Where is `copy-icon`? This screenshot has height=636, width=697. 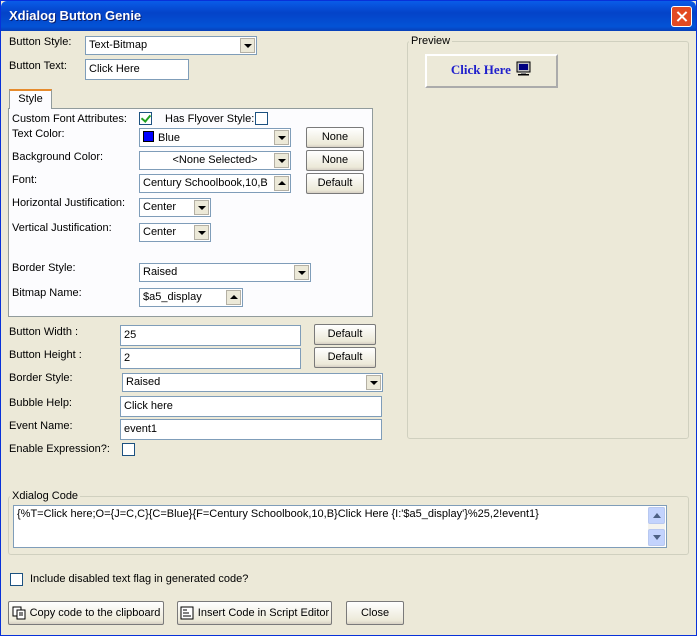 copy-icon is located at coordinates (19, 613).